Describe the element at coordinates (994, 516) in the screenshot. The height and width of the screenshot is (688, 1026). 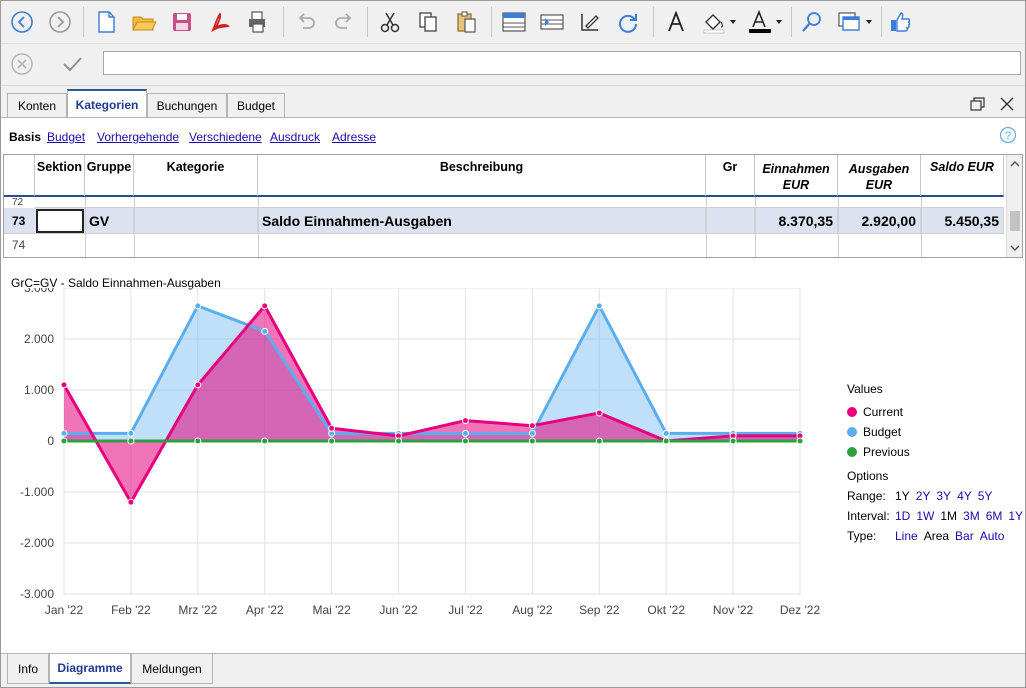
I see `interval-option: 6M` at that location.